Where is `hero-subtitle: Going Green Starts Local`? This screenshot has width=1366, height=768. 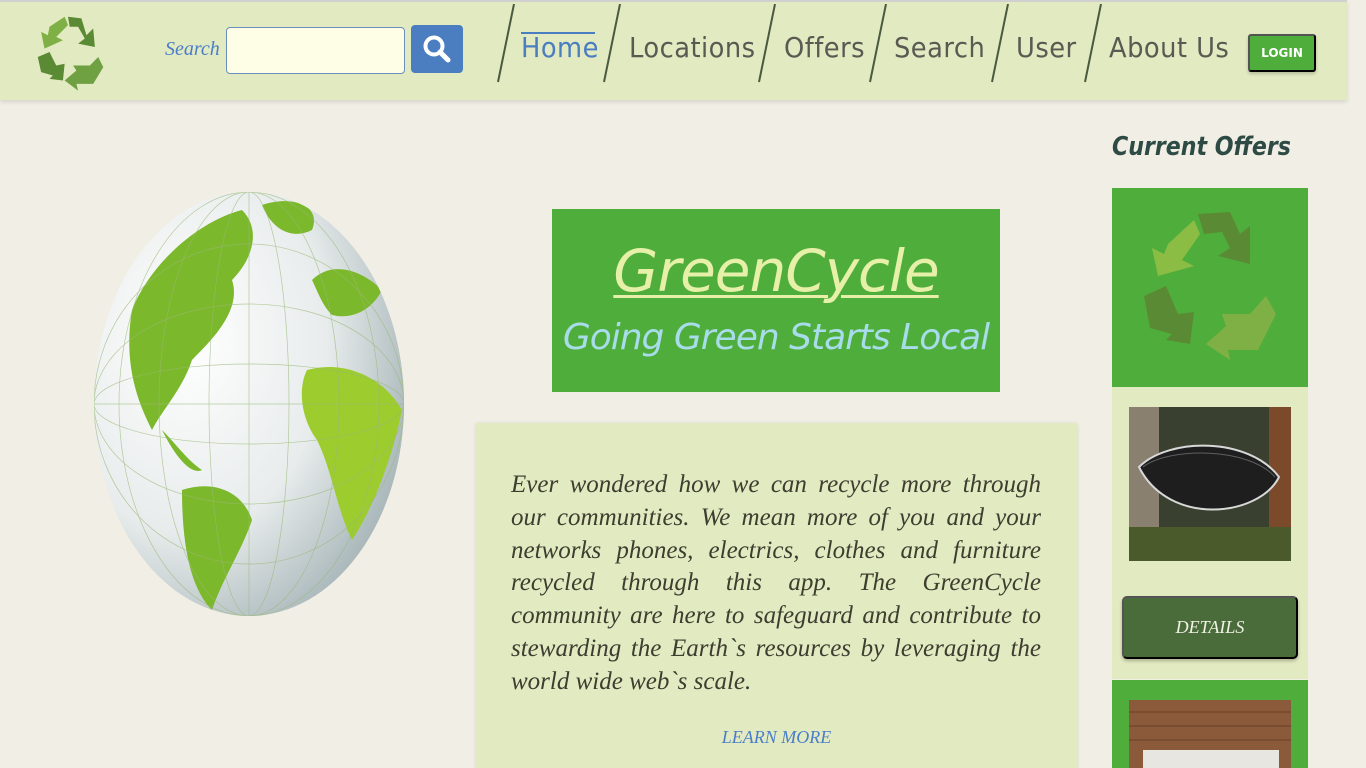 hero-subtitle: Going Green Starts Local is located at coordinates (776, 337).